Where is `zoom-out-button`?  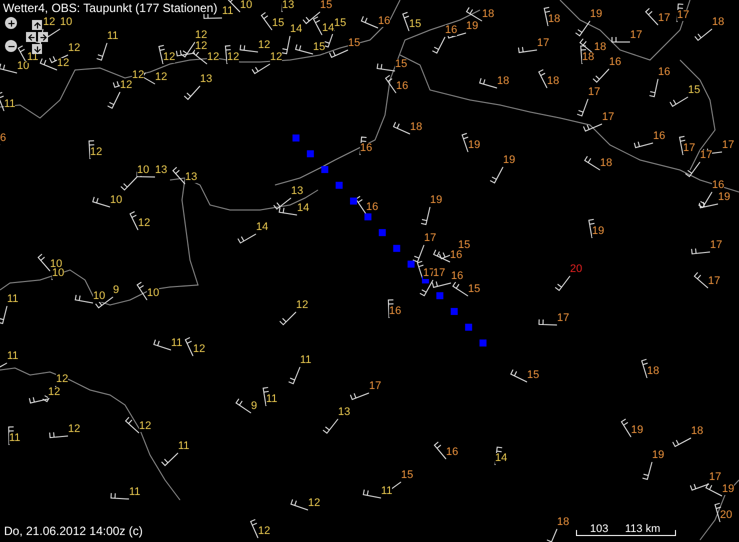 zoom-out-button is located at coordinates (11, 46).